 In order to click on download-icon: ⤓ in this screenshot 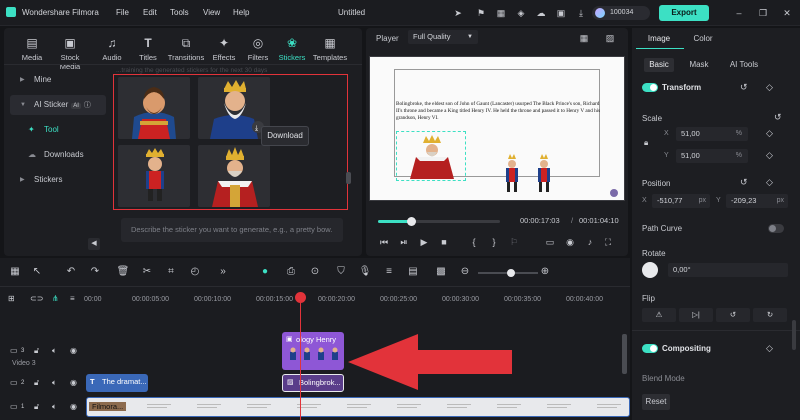, I will do `click(581, 13)`.